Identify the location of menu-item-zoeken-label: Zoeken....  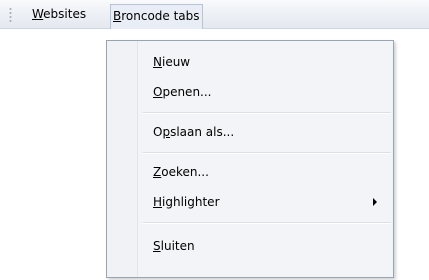
(181, 172).